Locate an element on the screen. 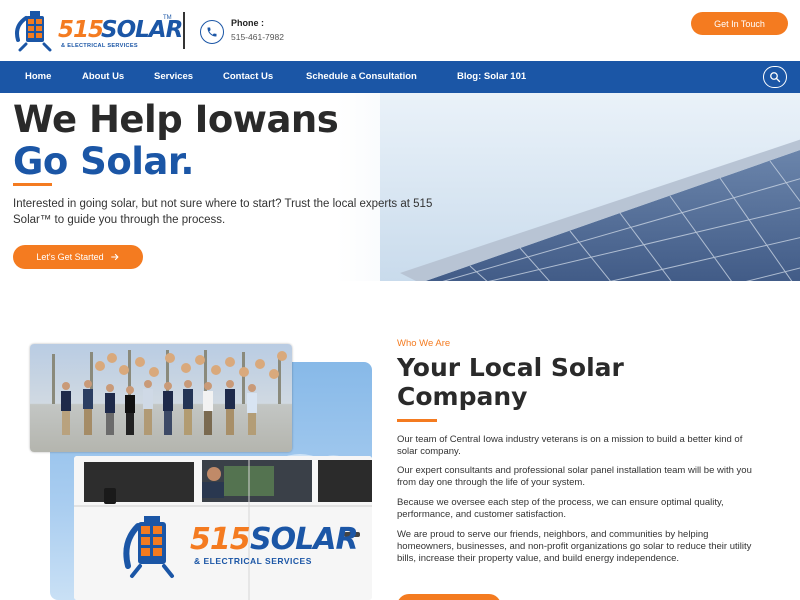 The image size is (800, 600). lets-get-started-button: Let's Get Started is located at coordinates (78, 257).